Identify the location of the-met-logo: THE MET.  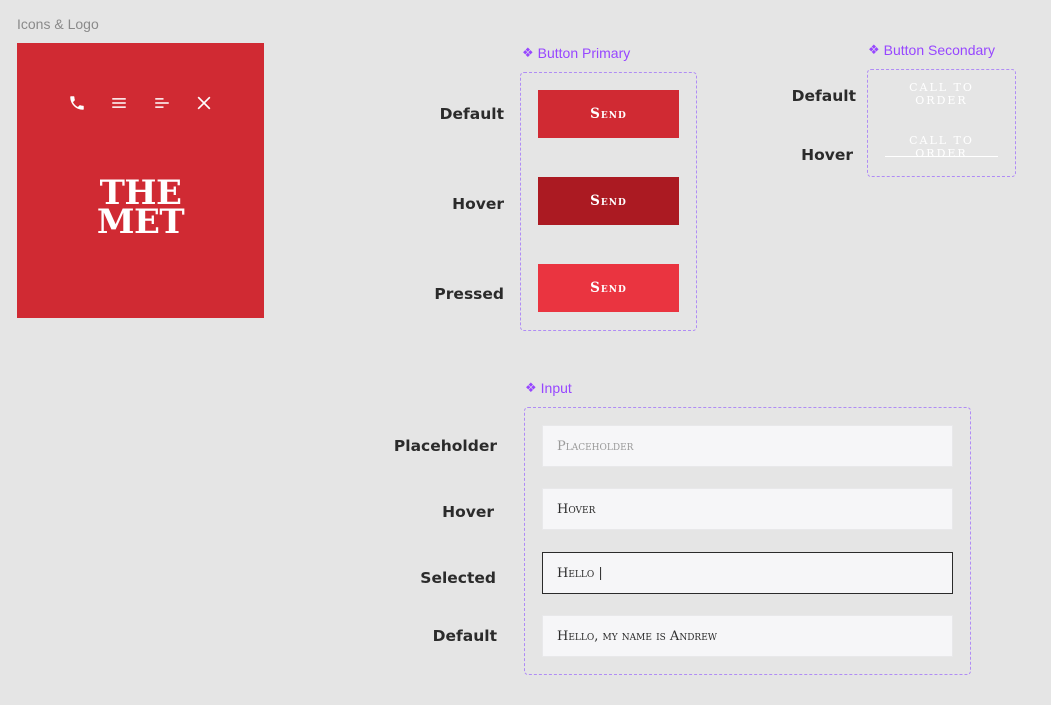
(140, 209).